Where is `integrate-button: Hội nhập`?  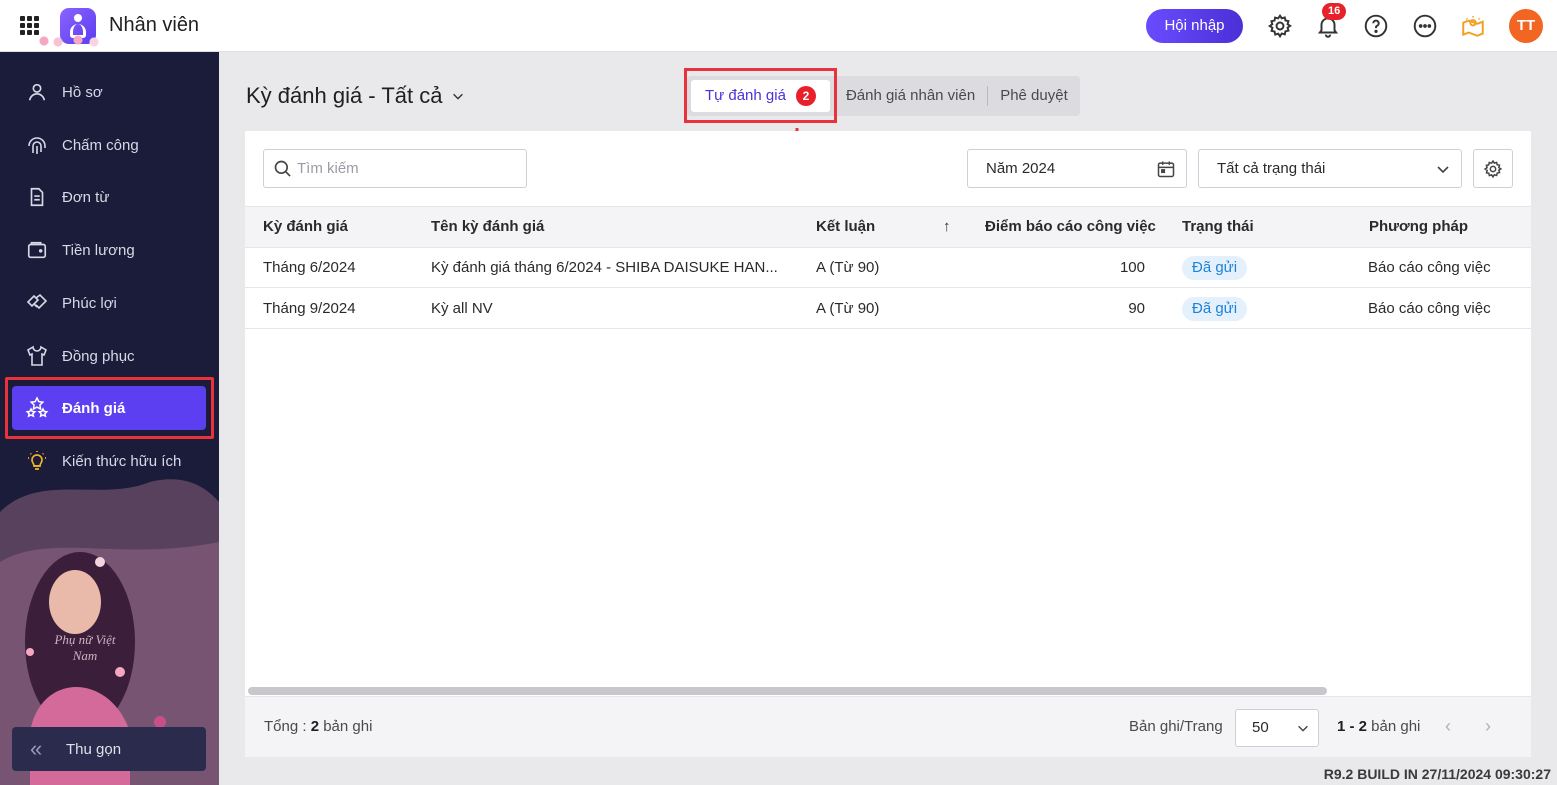
integrate-button: Hội nhập is located at coordinates (1194, 26).